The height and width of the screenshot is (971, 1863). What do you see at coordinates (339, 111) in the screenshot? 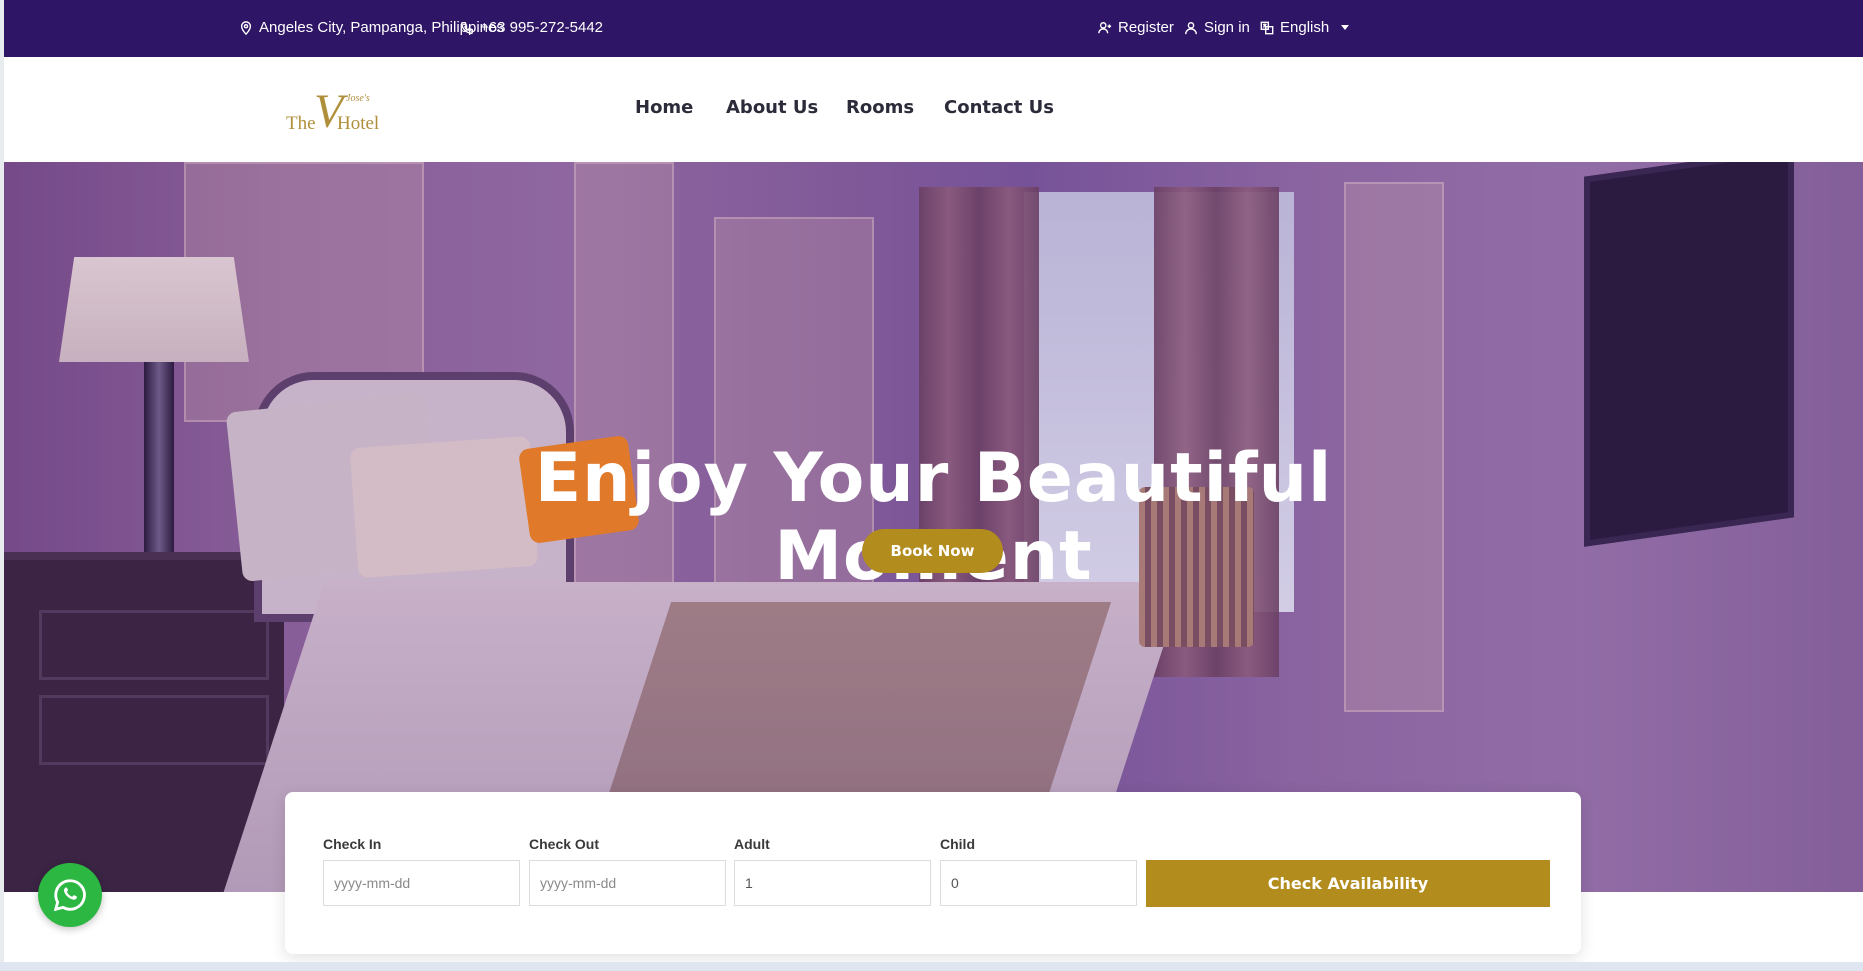
I see `hotel-logo: The V Jose's Hotel` at bounding box center [339, 111].